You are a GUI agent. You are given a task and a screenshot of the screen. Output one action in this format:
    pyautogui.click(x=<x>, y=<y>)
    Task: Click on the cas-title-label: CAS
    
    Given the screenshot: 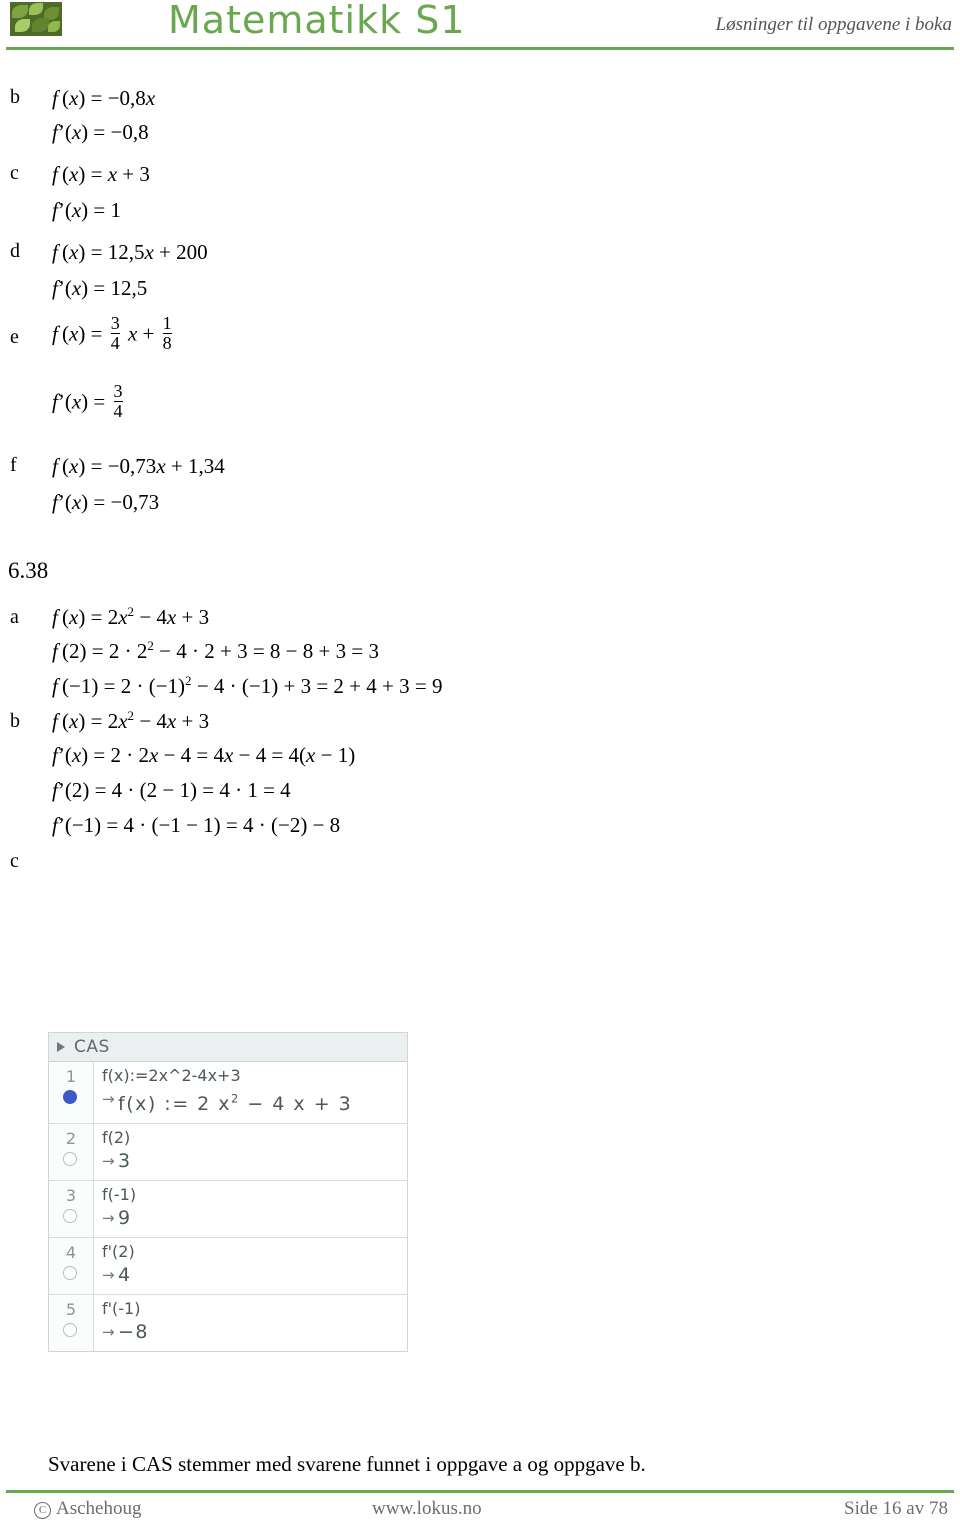 What is the action you would take?
    pyautogui.click(x=92, y=1047)
    